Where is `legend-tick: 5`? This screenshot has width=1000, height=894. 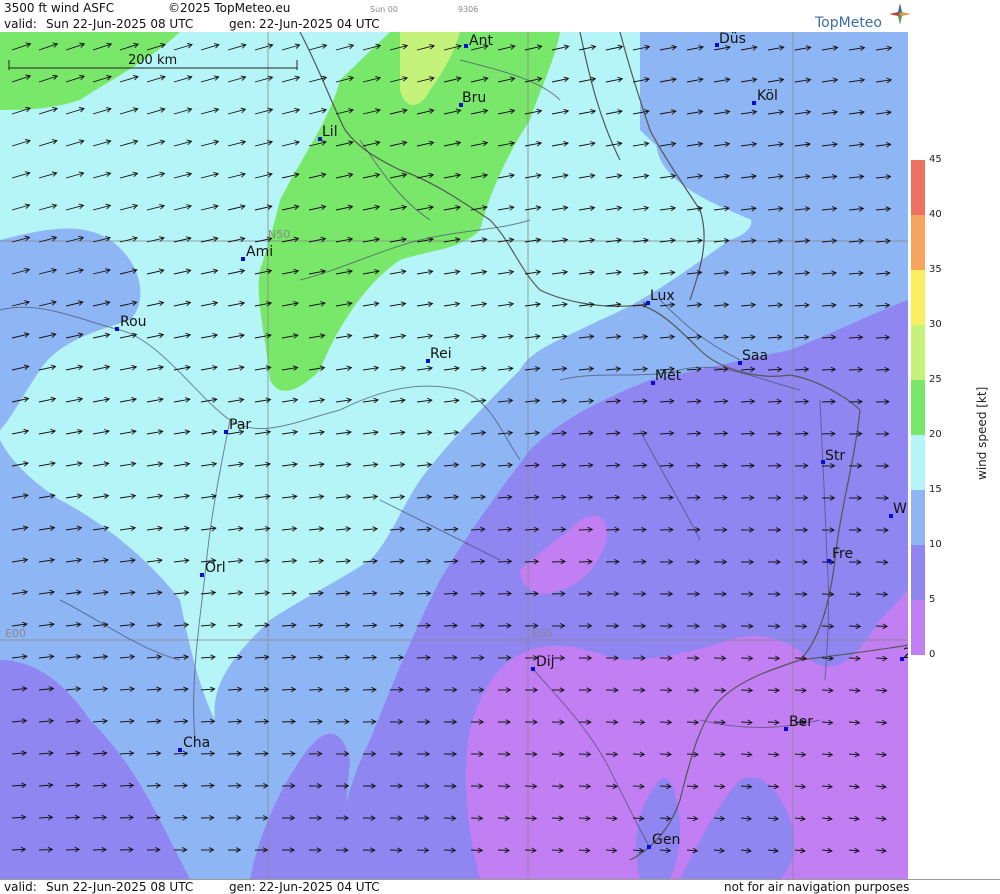 legend-tick: 5 is located at coordinates (932, 599).